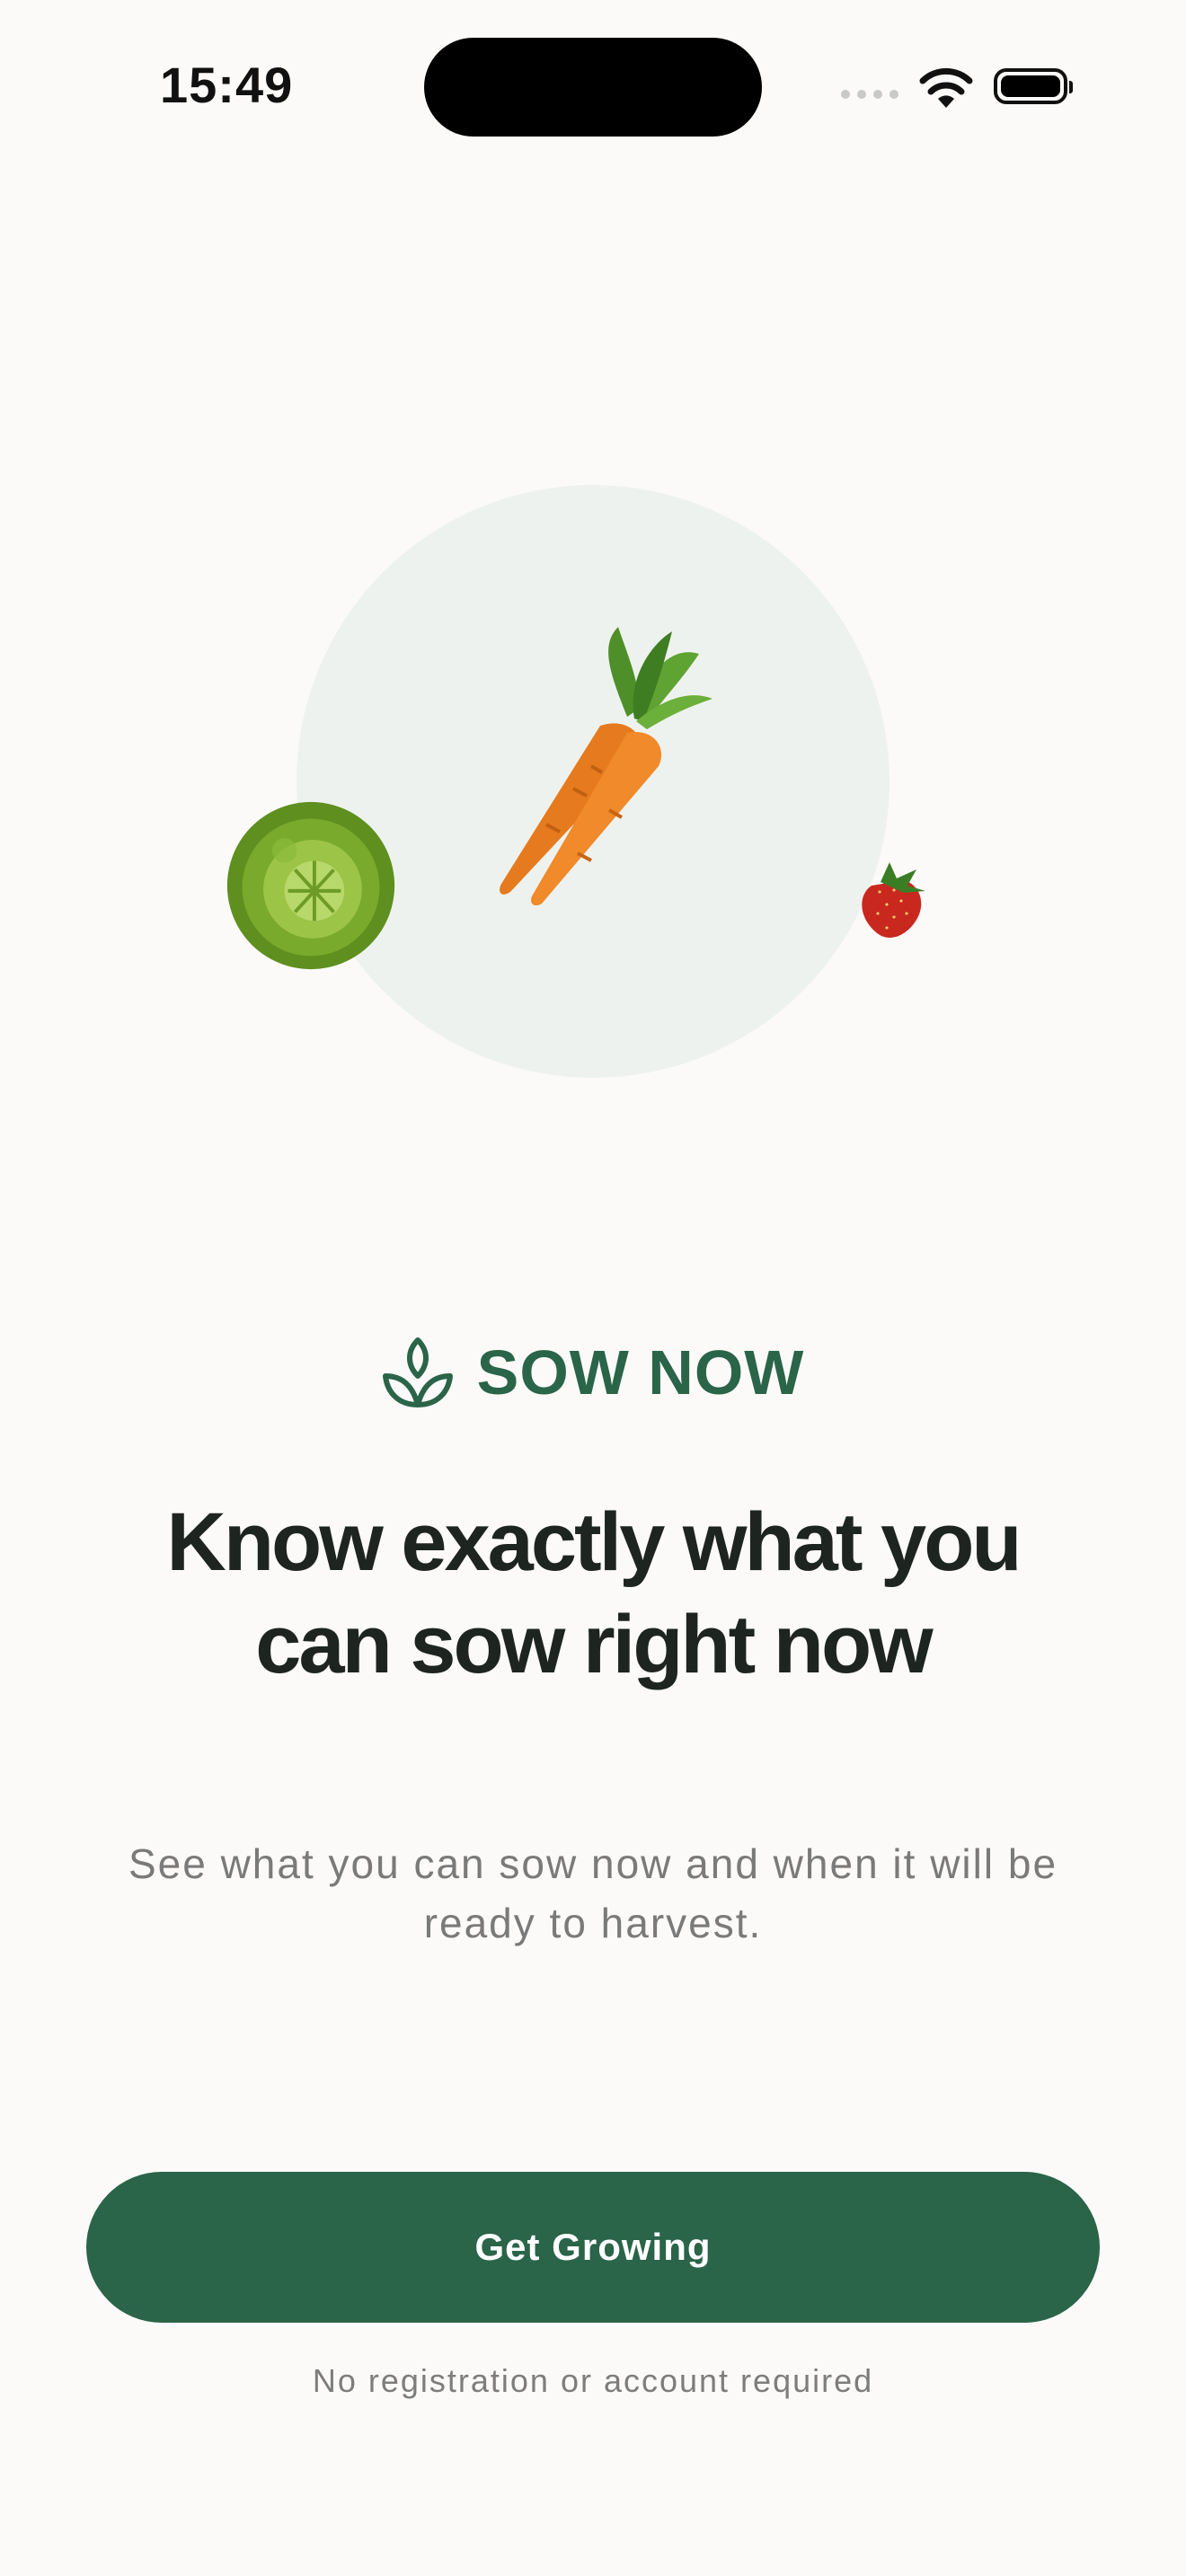 The width and height of the screenshot is (1186, 2576). What do you see at coordinates (227, 85) in the screenshot?
I see `status-time: 15:49` at bounding box center [227, 85].